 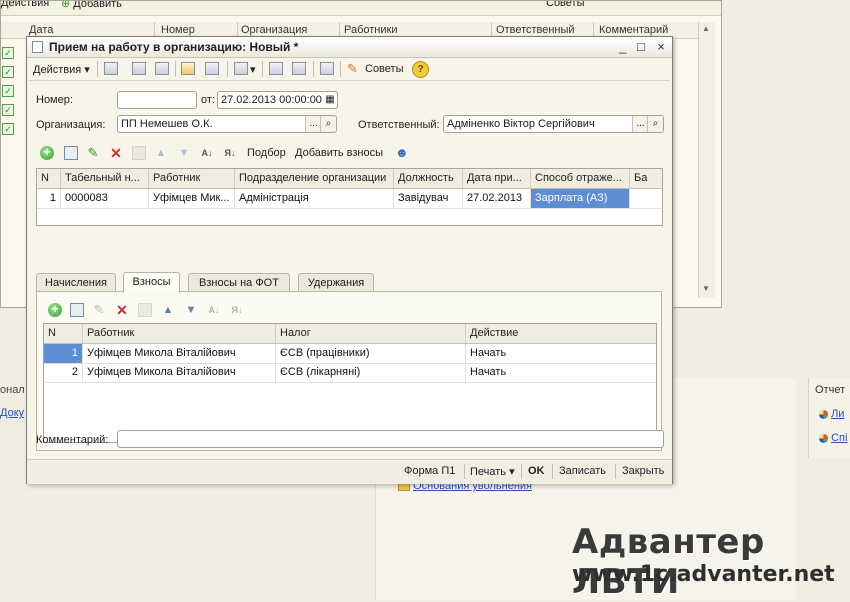 I want to click on comment-label: Комментарий:, so click(x=72, y=440).